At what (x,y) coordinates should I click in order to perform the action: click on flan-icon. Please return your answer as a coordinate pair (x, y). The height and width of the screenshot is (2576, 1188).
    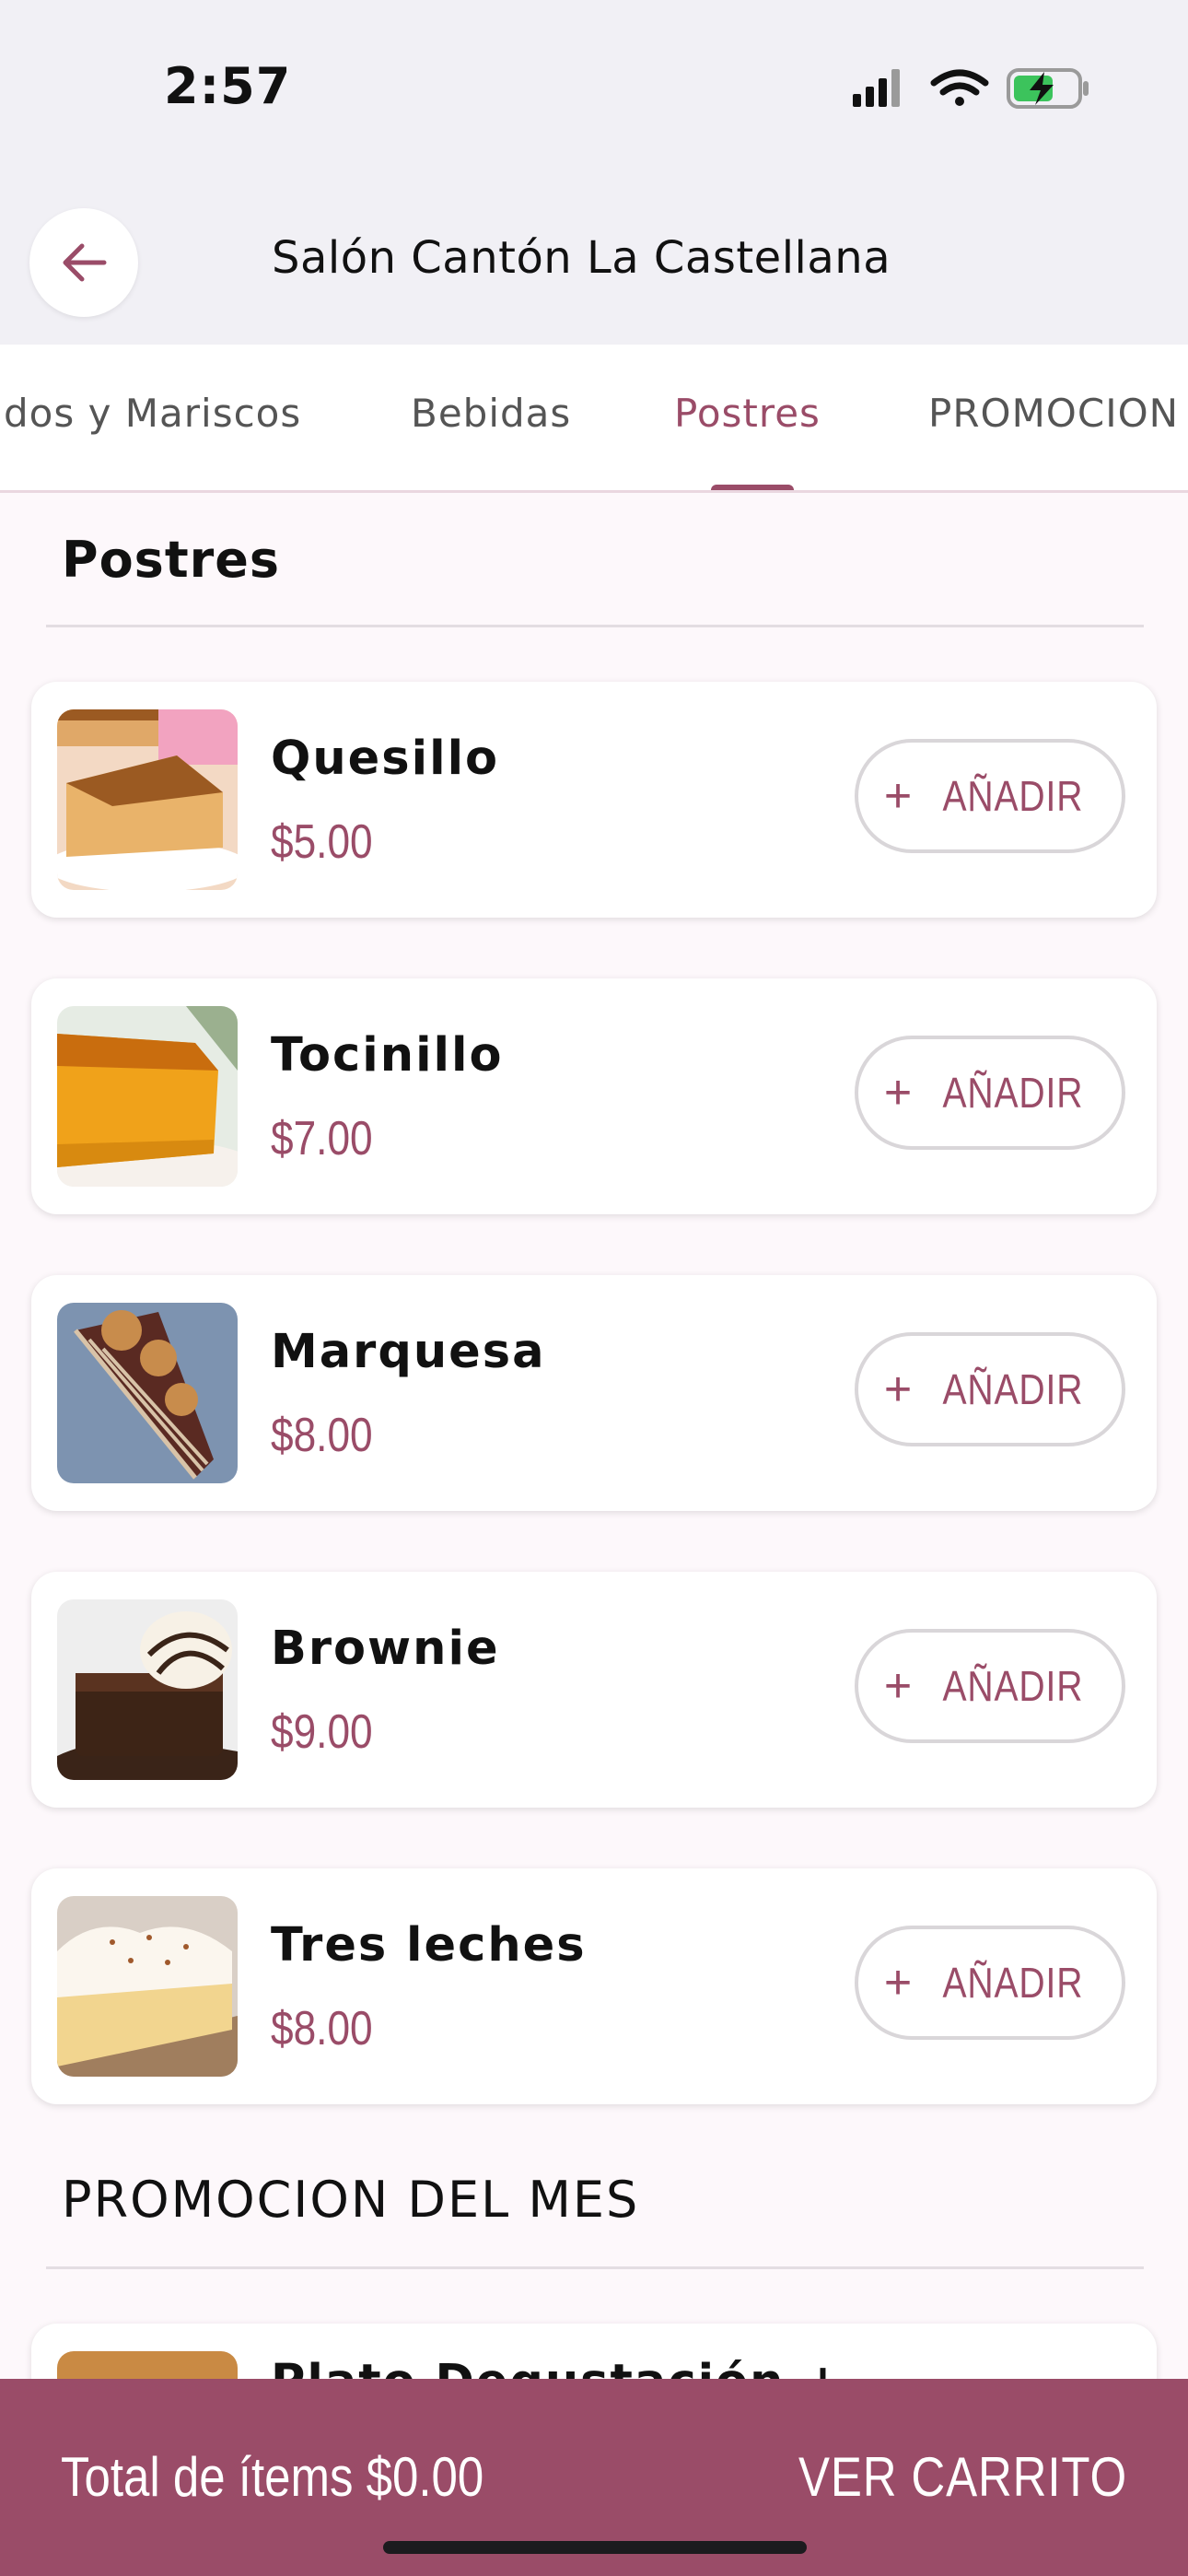
    Looking at the image, I should click on (147, 799).